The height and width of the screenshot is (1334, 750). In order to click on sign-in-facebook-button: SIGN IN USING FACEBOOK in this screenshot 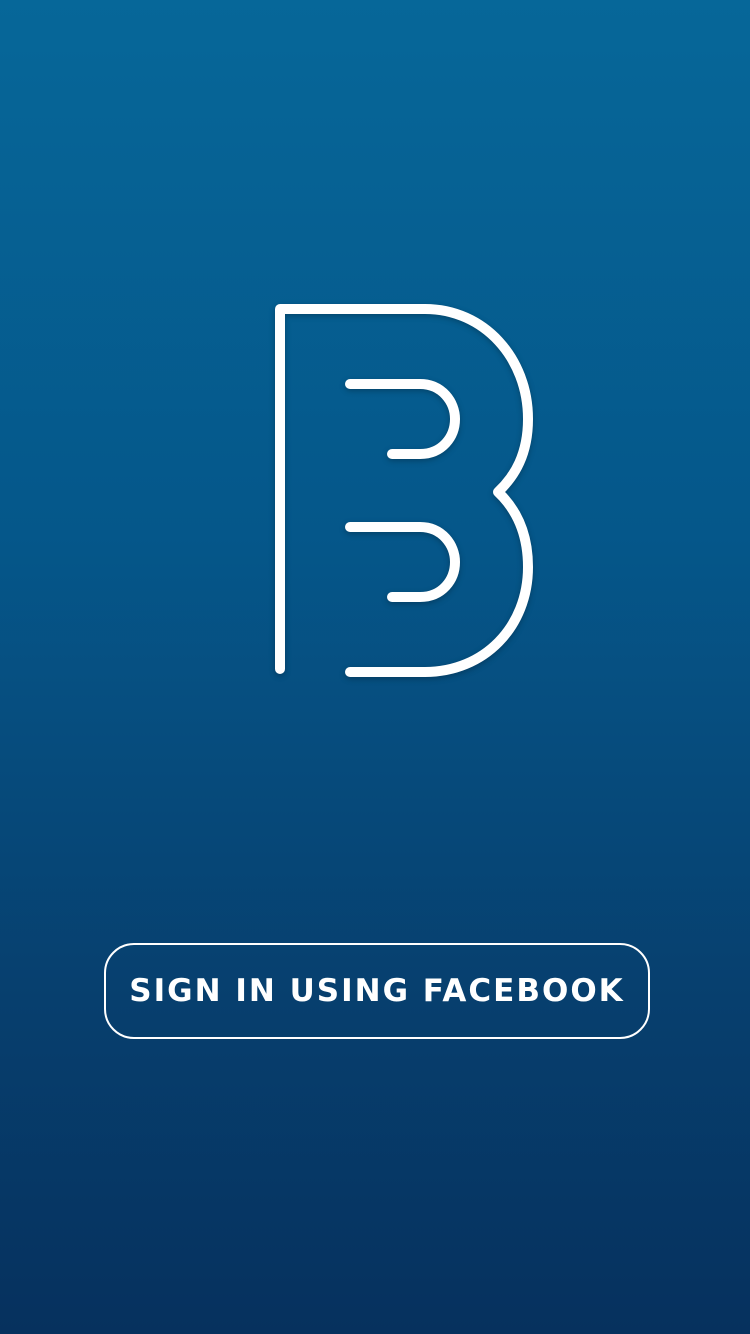, I will do `click(377, 991)`.